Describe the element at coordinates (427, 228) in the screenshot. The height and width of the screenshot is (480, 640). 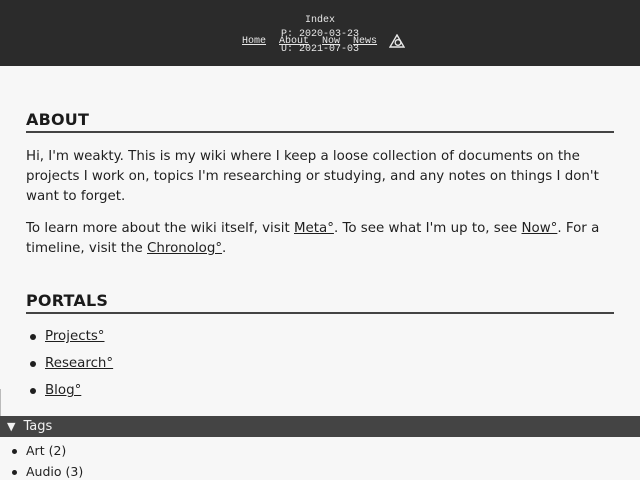
I see `about-text: . To see what I'm up to, see` at that location.